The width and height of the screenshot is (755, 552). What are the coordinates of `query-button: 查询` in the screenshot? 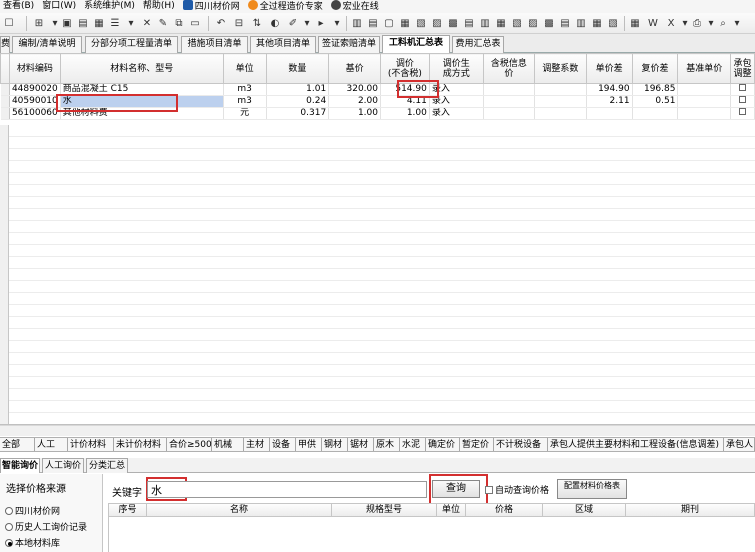 It's located at (456, 489).